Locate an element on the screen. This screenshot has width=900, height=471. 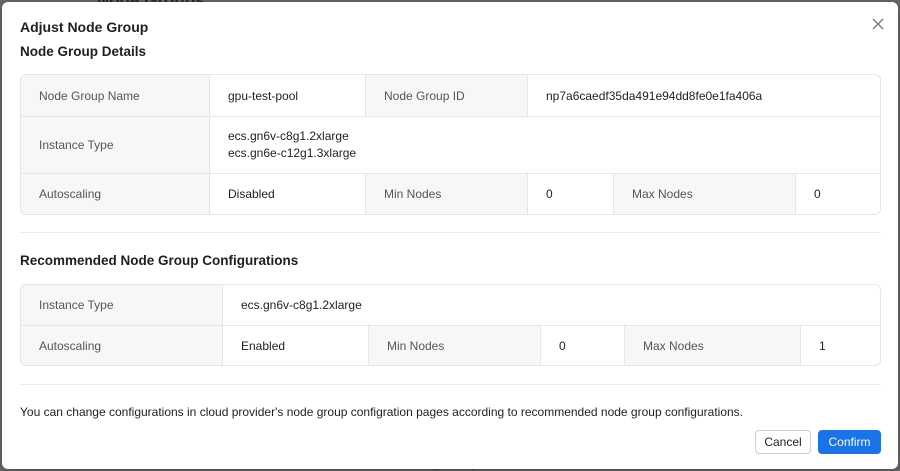
recommended-row-instance: Instance Type ecs.gn6v-c8g1.2xlarge is located at coordinates (450, 305).